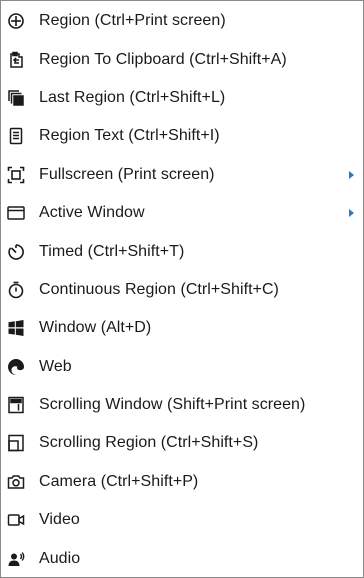 This screenshot has width=364, height=578. Describe the element at coordinates (16, 136) in the screenshot. I see `document-text-icon` at that location.